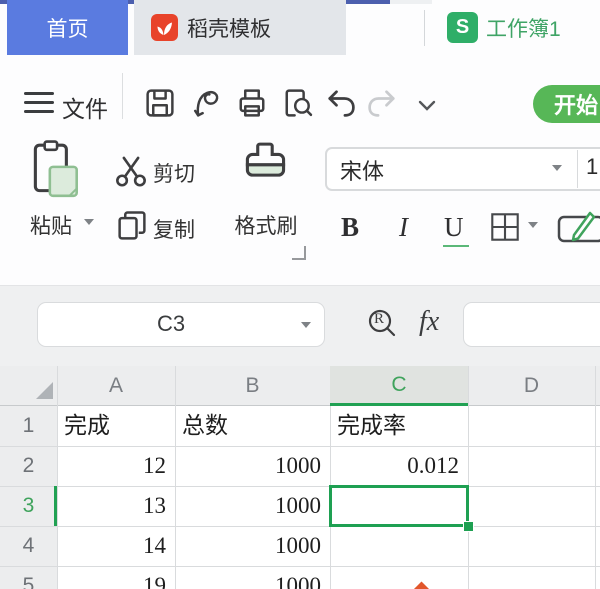 The width and height of the screenshot is (600, 589). I want to click on export-icon, so click(206, 103).